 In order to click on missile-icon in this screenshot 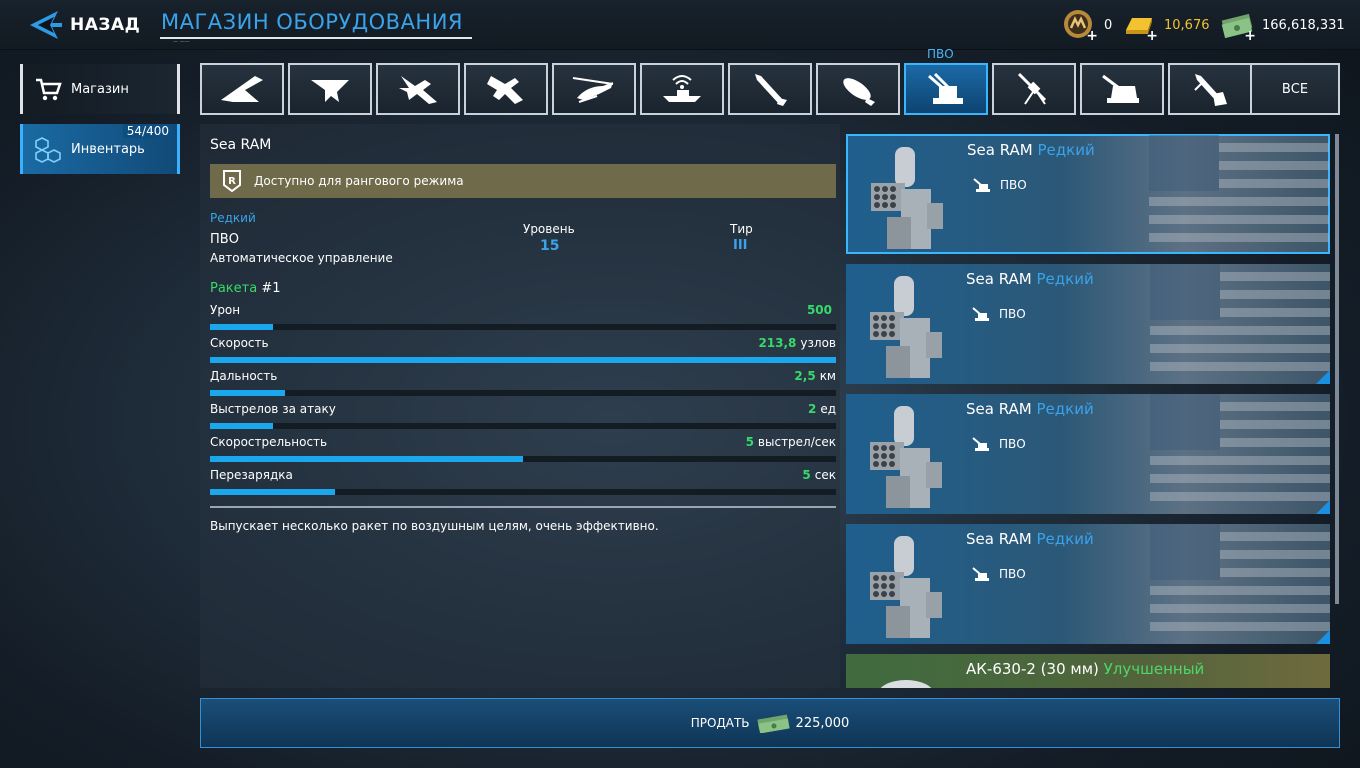, I will do `click(771, 90)`.